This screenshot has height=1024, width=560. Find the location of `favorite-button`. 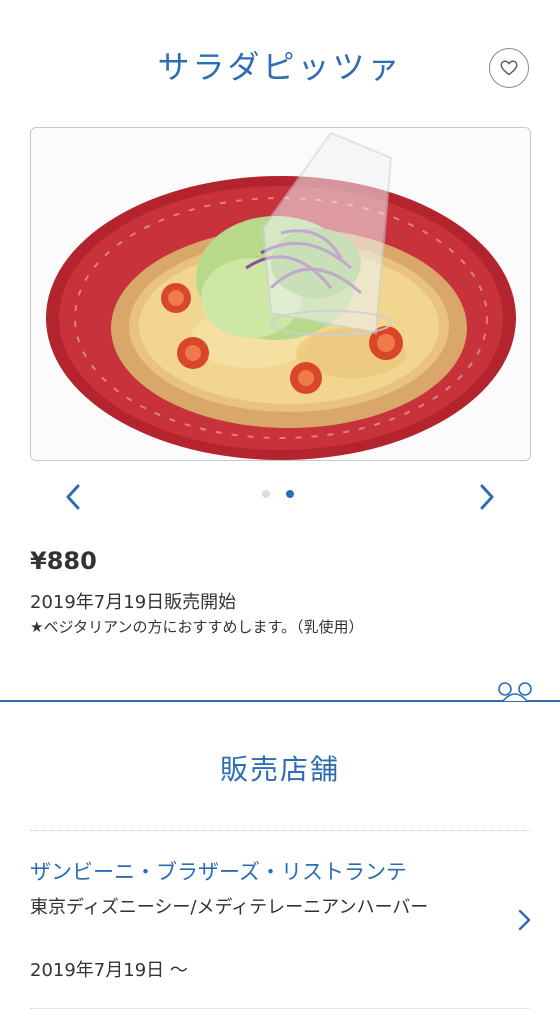

favorite-button is located at coordinates (509, 68).